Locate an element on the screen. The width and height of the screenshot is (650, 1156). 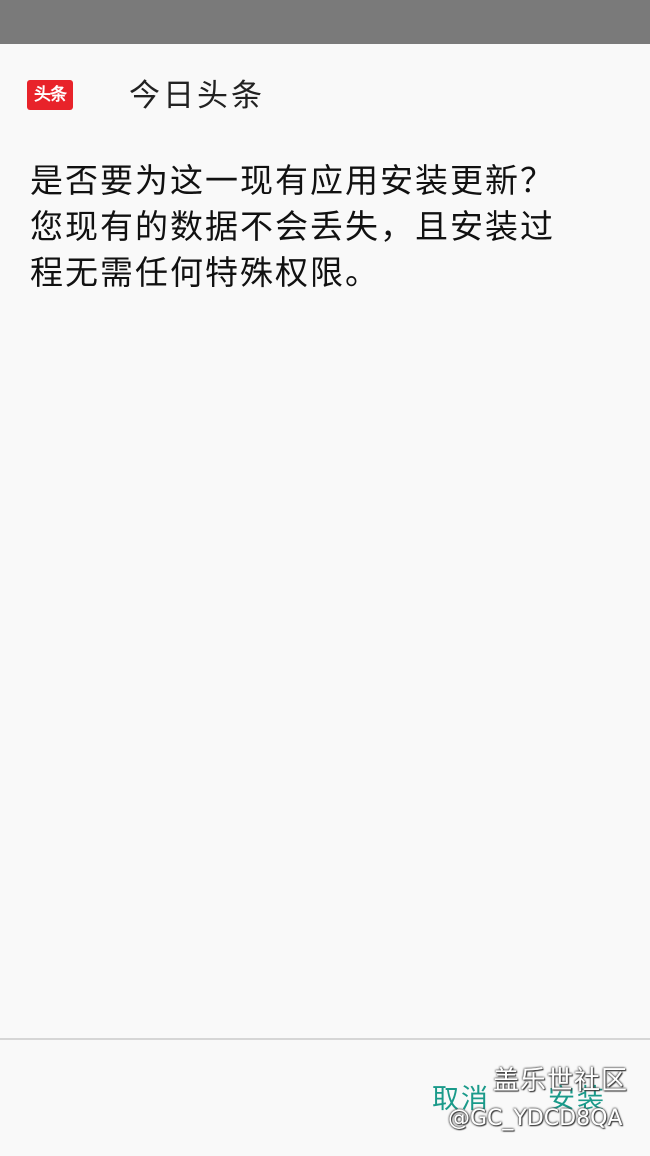
status-bar is located at coordinates (325, 22).